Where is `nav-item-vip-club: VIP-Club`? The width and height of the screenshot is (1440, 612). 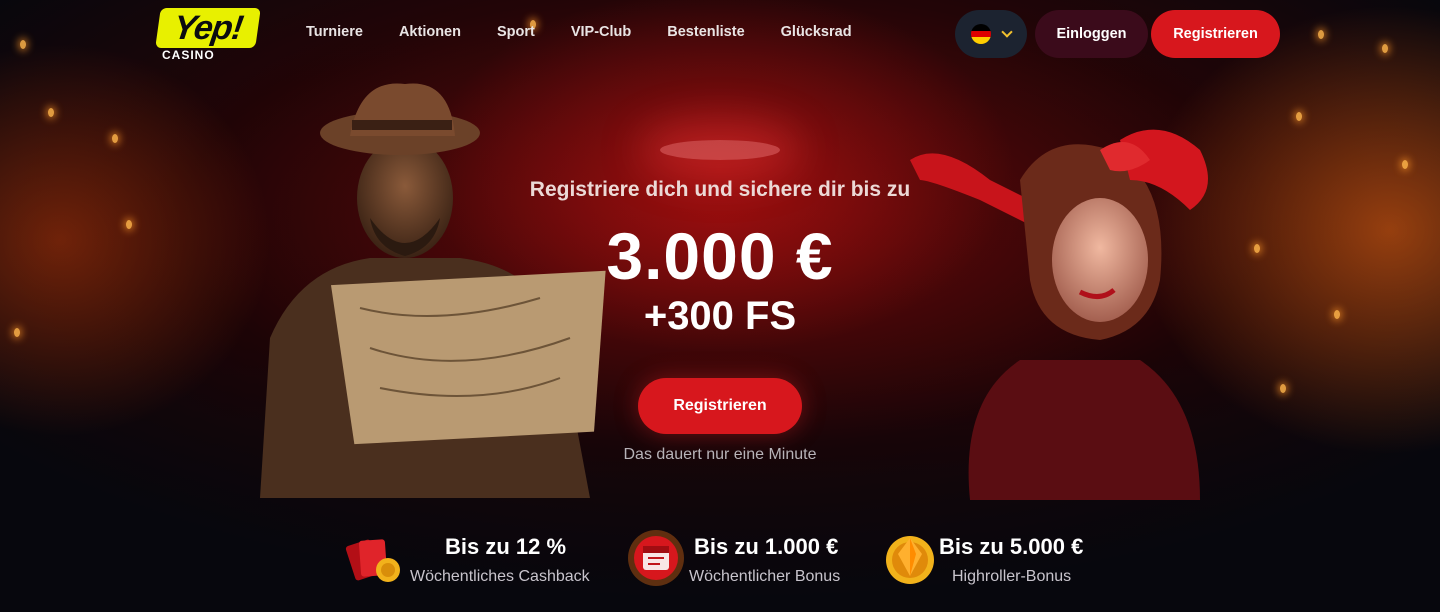 nav-item-vip-club: VIP-Club is located at coordinates (601, 32).